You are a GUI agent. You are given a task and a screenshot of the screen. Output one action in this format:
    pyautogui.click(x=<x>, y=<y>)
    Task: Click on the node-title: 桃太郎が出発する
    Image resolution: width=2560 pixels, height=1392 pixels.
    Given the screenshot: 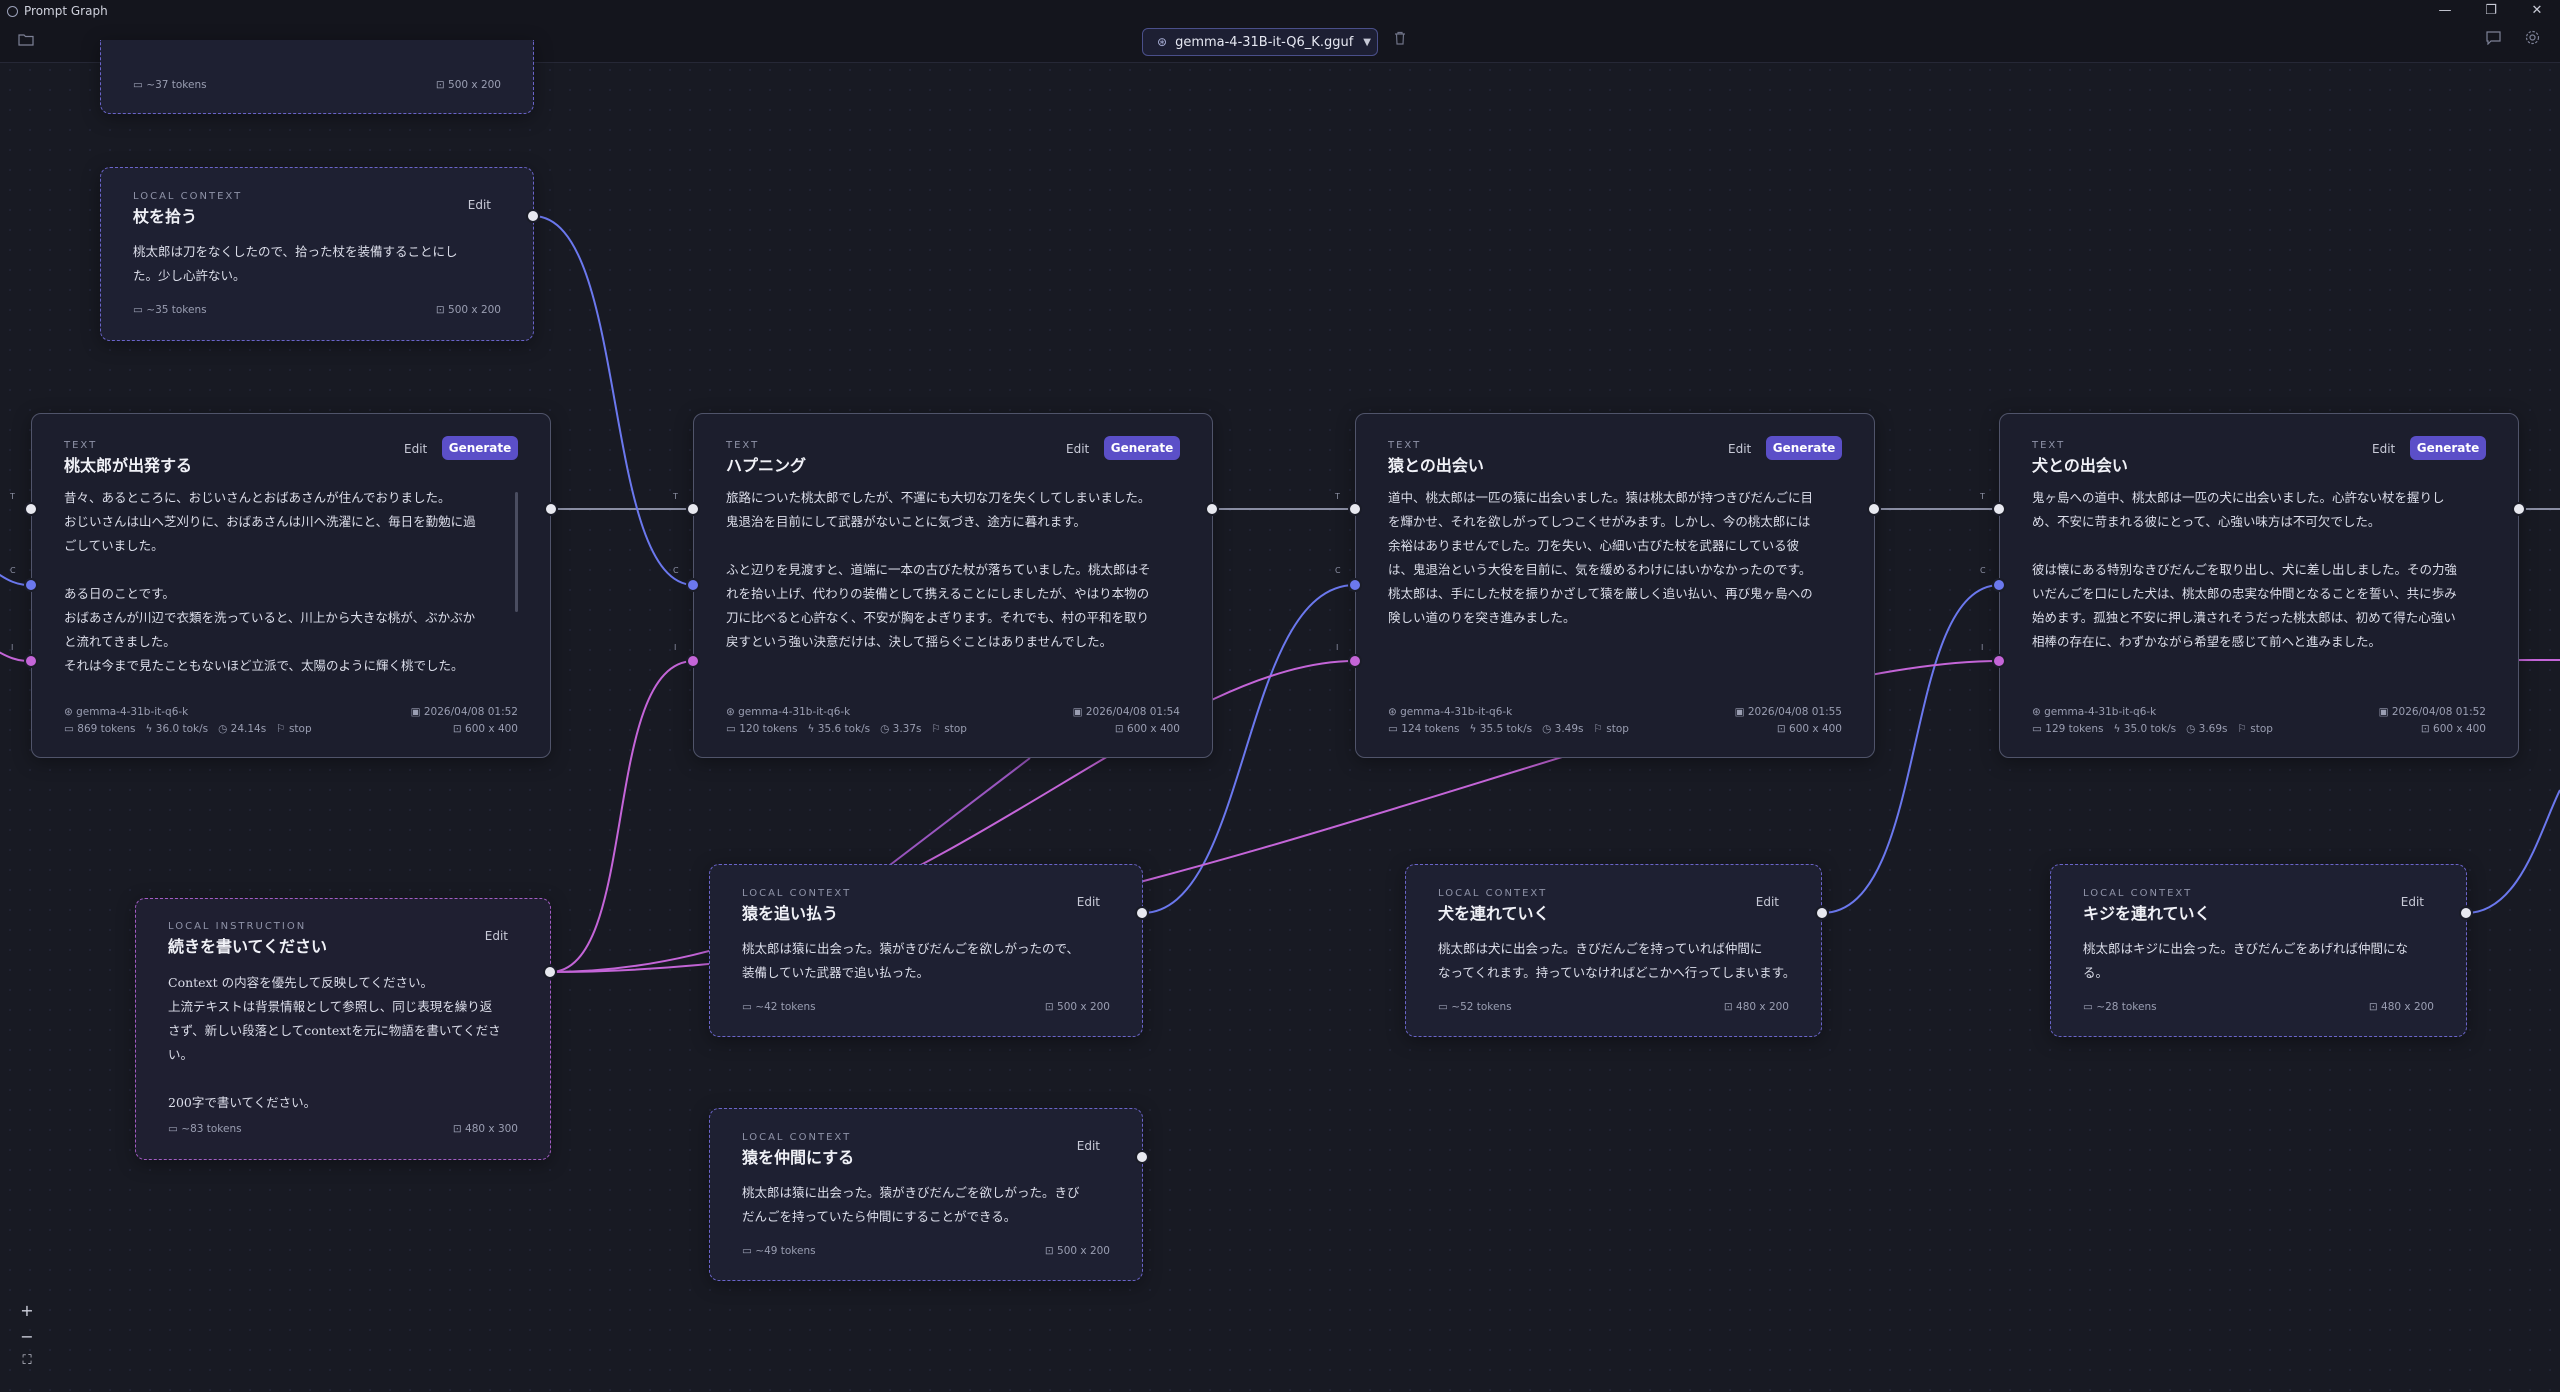 What is the action you would take?
    pyautogui.click(x=128, y=465)
    